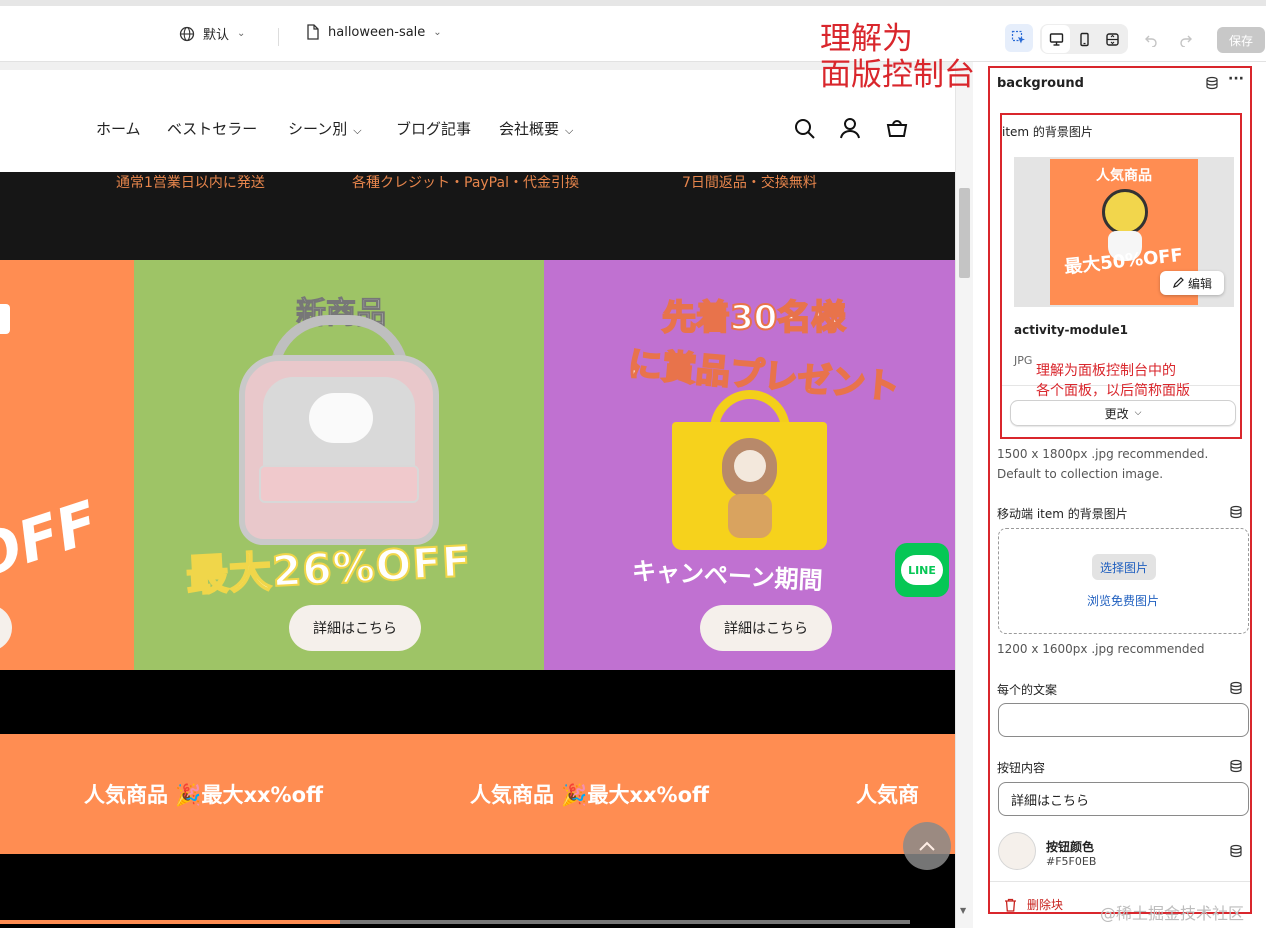  What do you see at coordinates (1040, 83) in the screenshot?
I see `panel-title: background` at bounding box center [1040, 83].